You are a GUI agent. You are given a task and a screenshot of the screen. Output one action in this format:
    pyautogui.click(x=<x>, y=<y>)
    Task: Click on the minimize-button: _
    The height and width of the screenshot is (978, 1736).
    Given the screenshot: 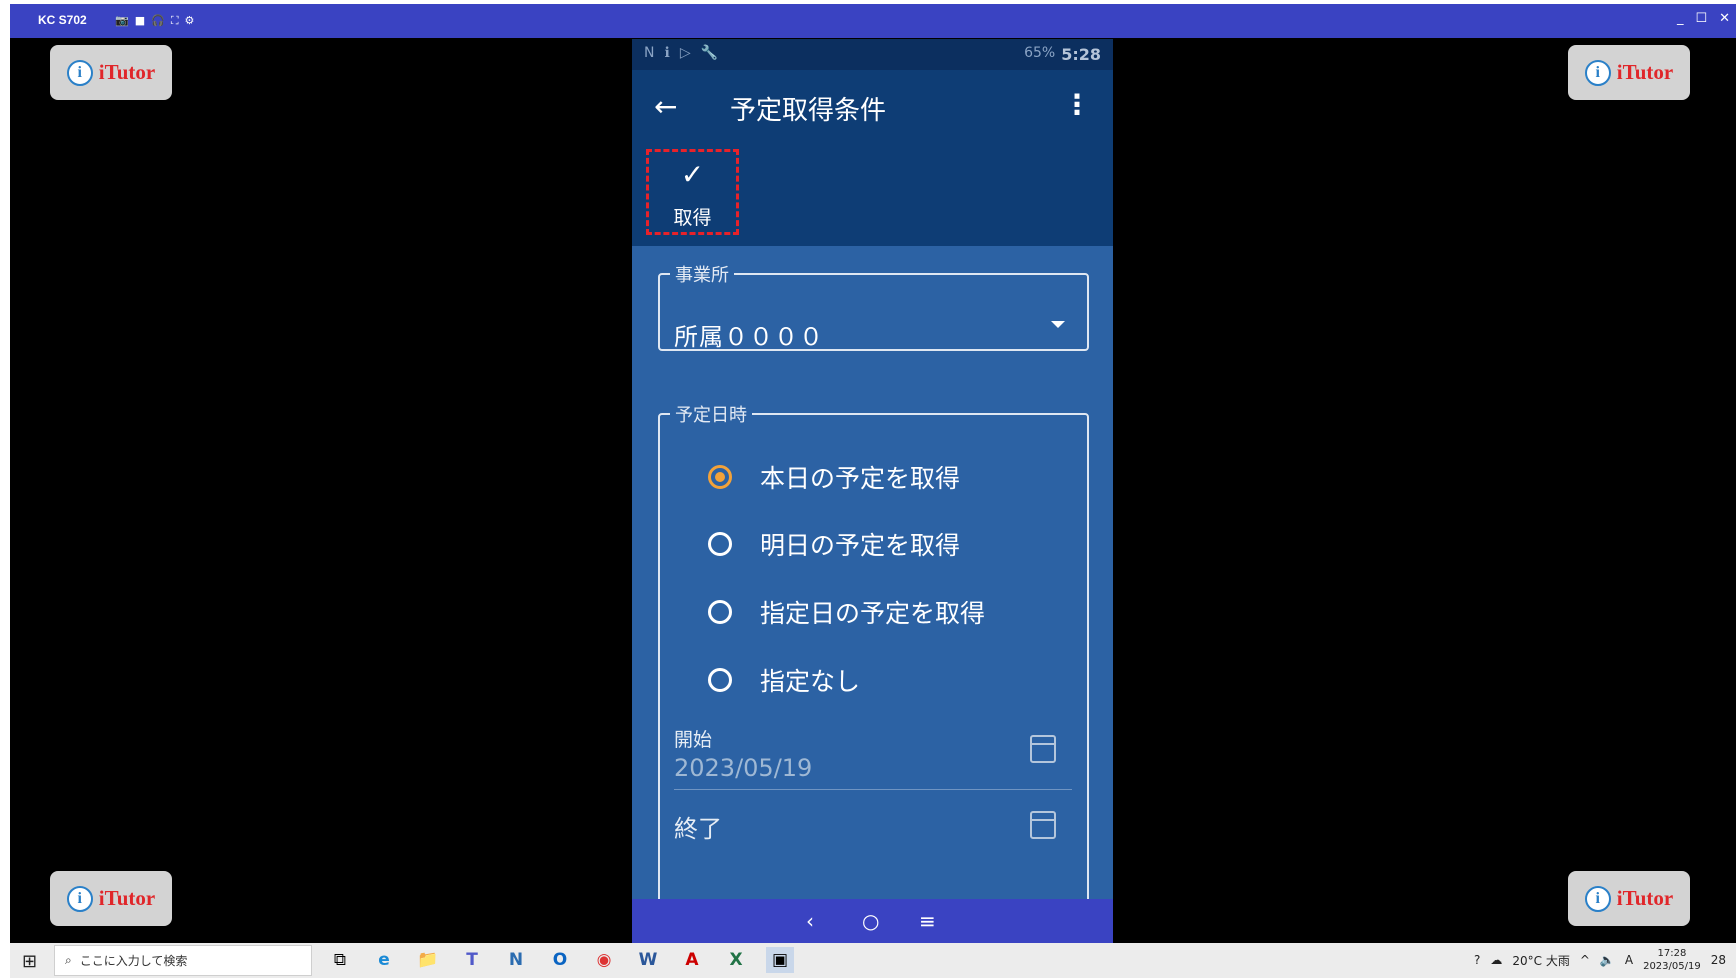 What is the action you would take?
    pyautogui.click(x=1680, y=18)
    